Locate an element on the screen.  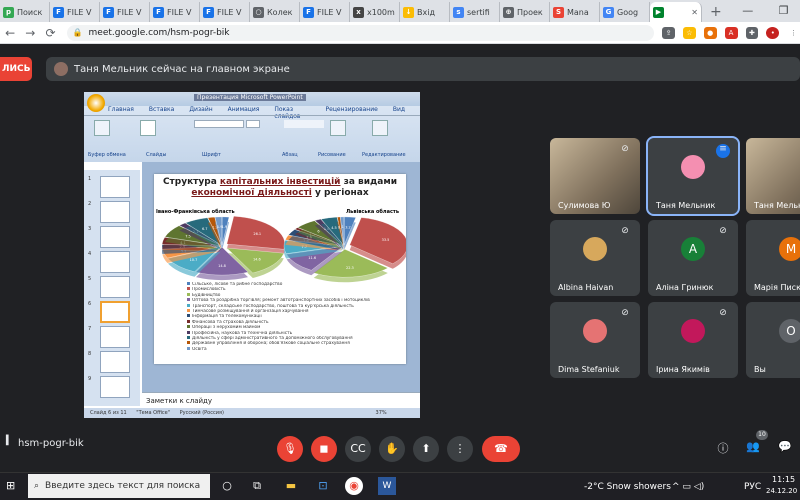
find-icon is located at coordinates (380, 128).